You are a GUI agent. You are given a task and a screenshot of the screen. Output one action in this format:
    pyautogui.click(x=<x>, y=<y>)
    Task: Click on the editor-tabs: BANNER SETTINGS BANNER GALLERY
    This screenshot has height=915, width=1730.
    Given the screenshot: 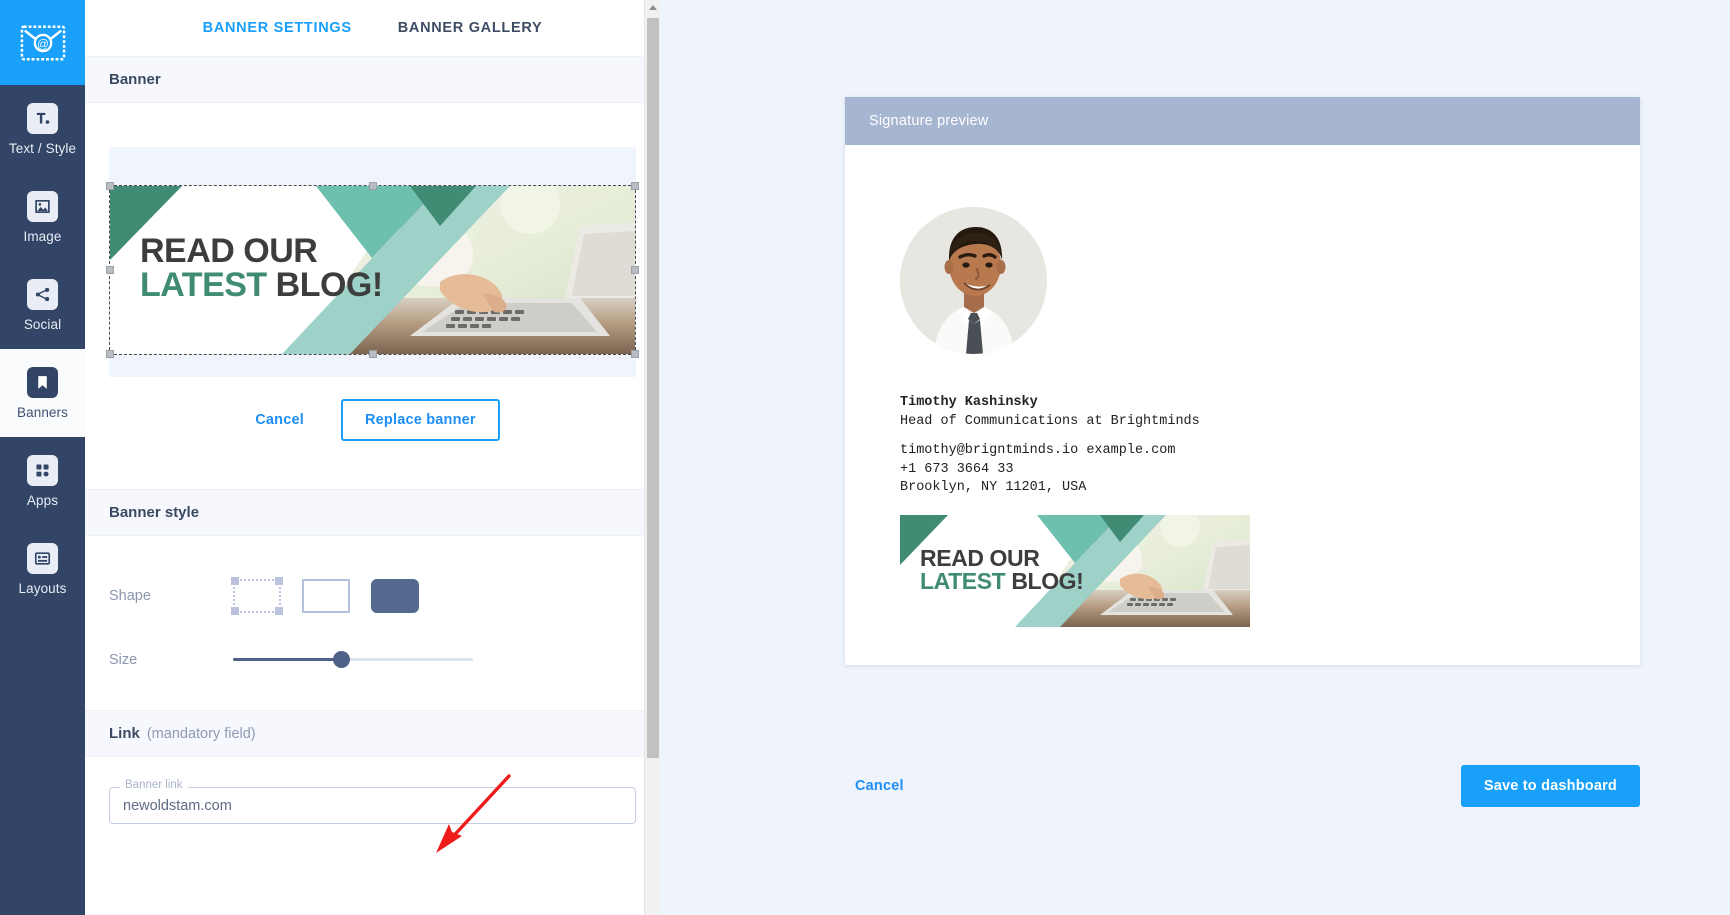 What is the action you would take?
    pyautogui.click(x=372, y=28)
    